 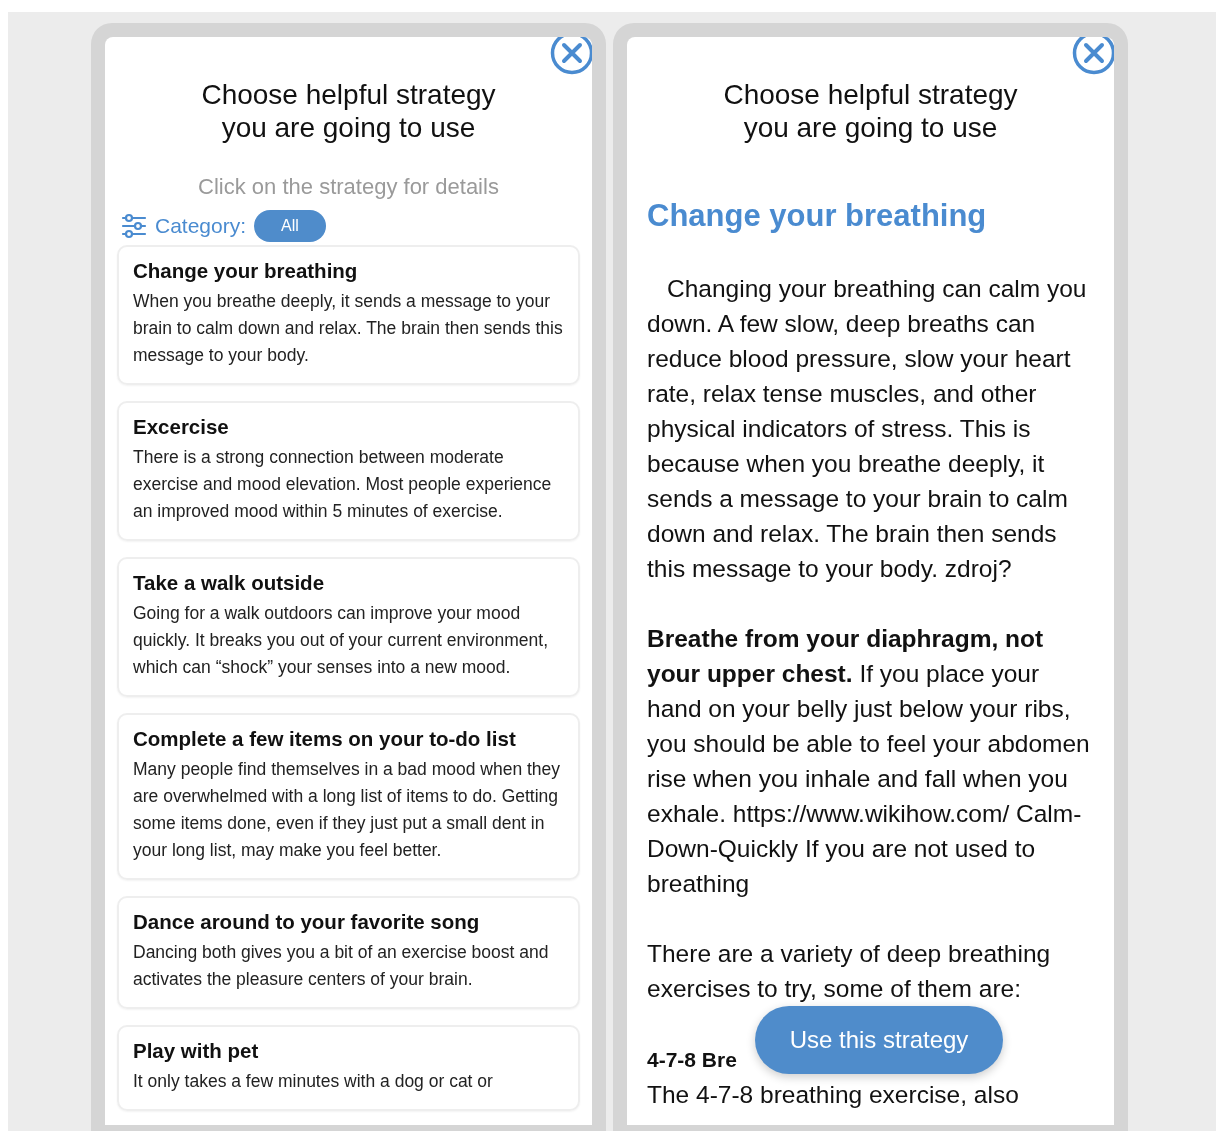 What do you see at coordinates (134, 226) in the screenshot?
I see `filter-icon` at bounding box center [134, 226].